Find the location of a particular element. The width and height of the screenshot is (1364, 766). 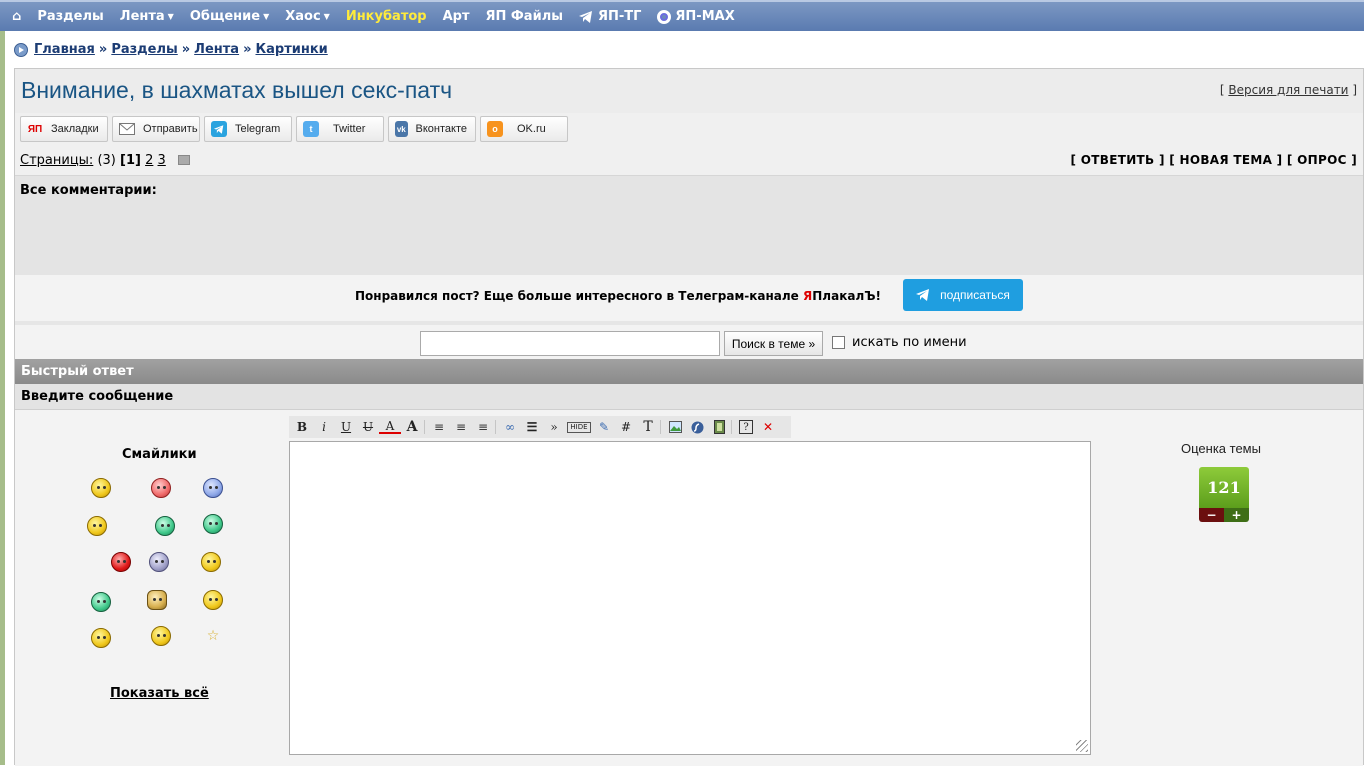

pagination-page-3: 3 is located at coordinates (162, 160).